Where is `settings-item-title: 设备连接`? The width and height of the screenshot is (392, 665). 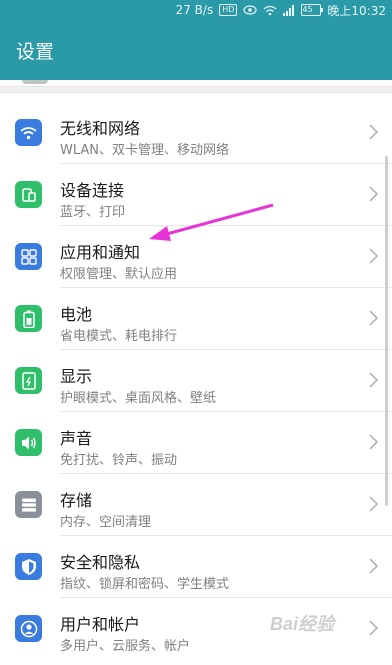
settings-item-title: 设备连接 is located at coordinates (92, 190).